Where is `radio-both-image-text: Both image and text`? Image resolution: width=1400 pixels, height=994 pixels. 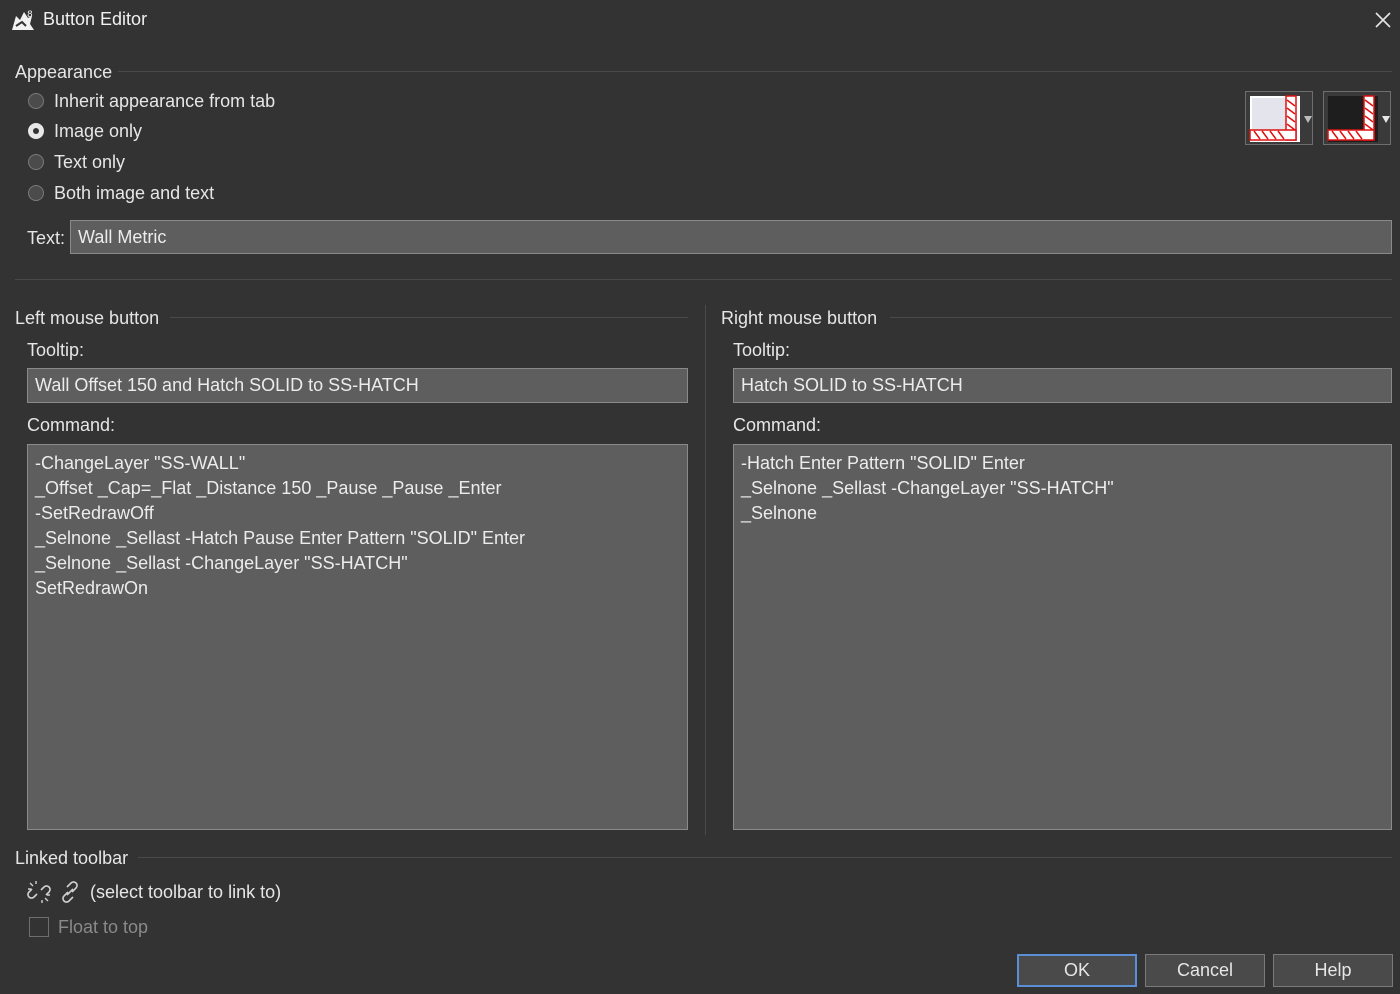
radio-both-image-text: Both image and text is located at coordinates (121, 193).